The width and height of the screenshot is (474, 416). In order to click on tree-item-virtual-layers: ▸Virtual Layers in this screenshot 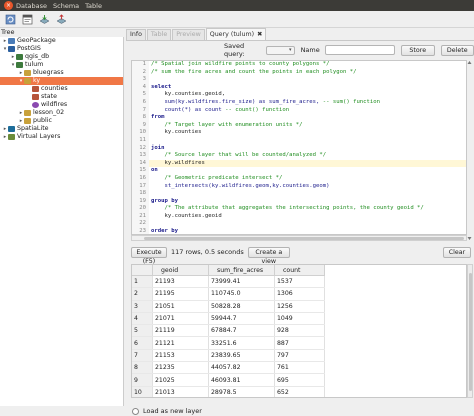, I will do `click(61, 137)`.